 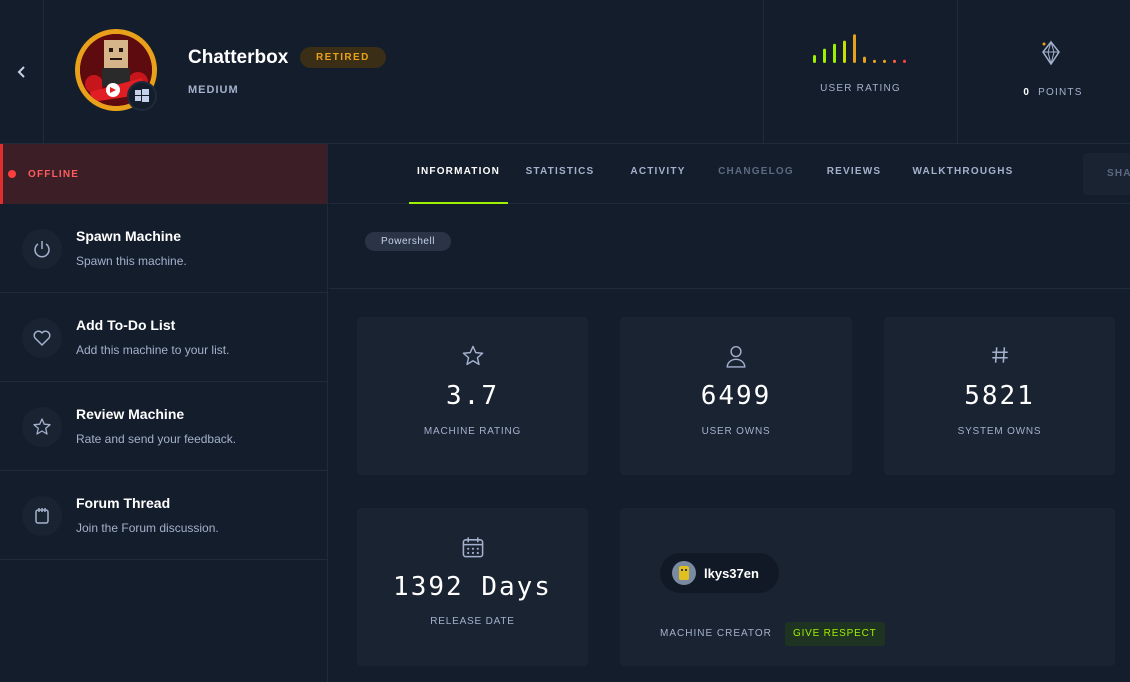 I want to click on tag-chip: Powershell, so click(x=408, y=241).